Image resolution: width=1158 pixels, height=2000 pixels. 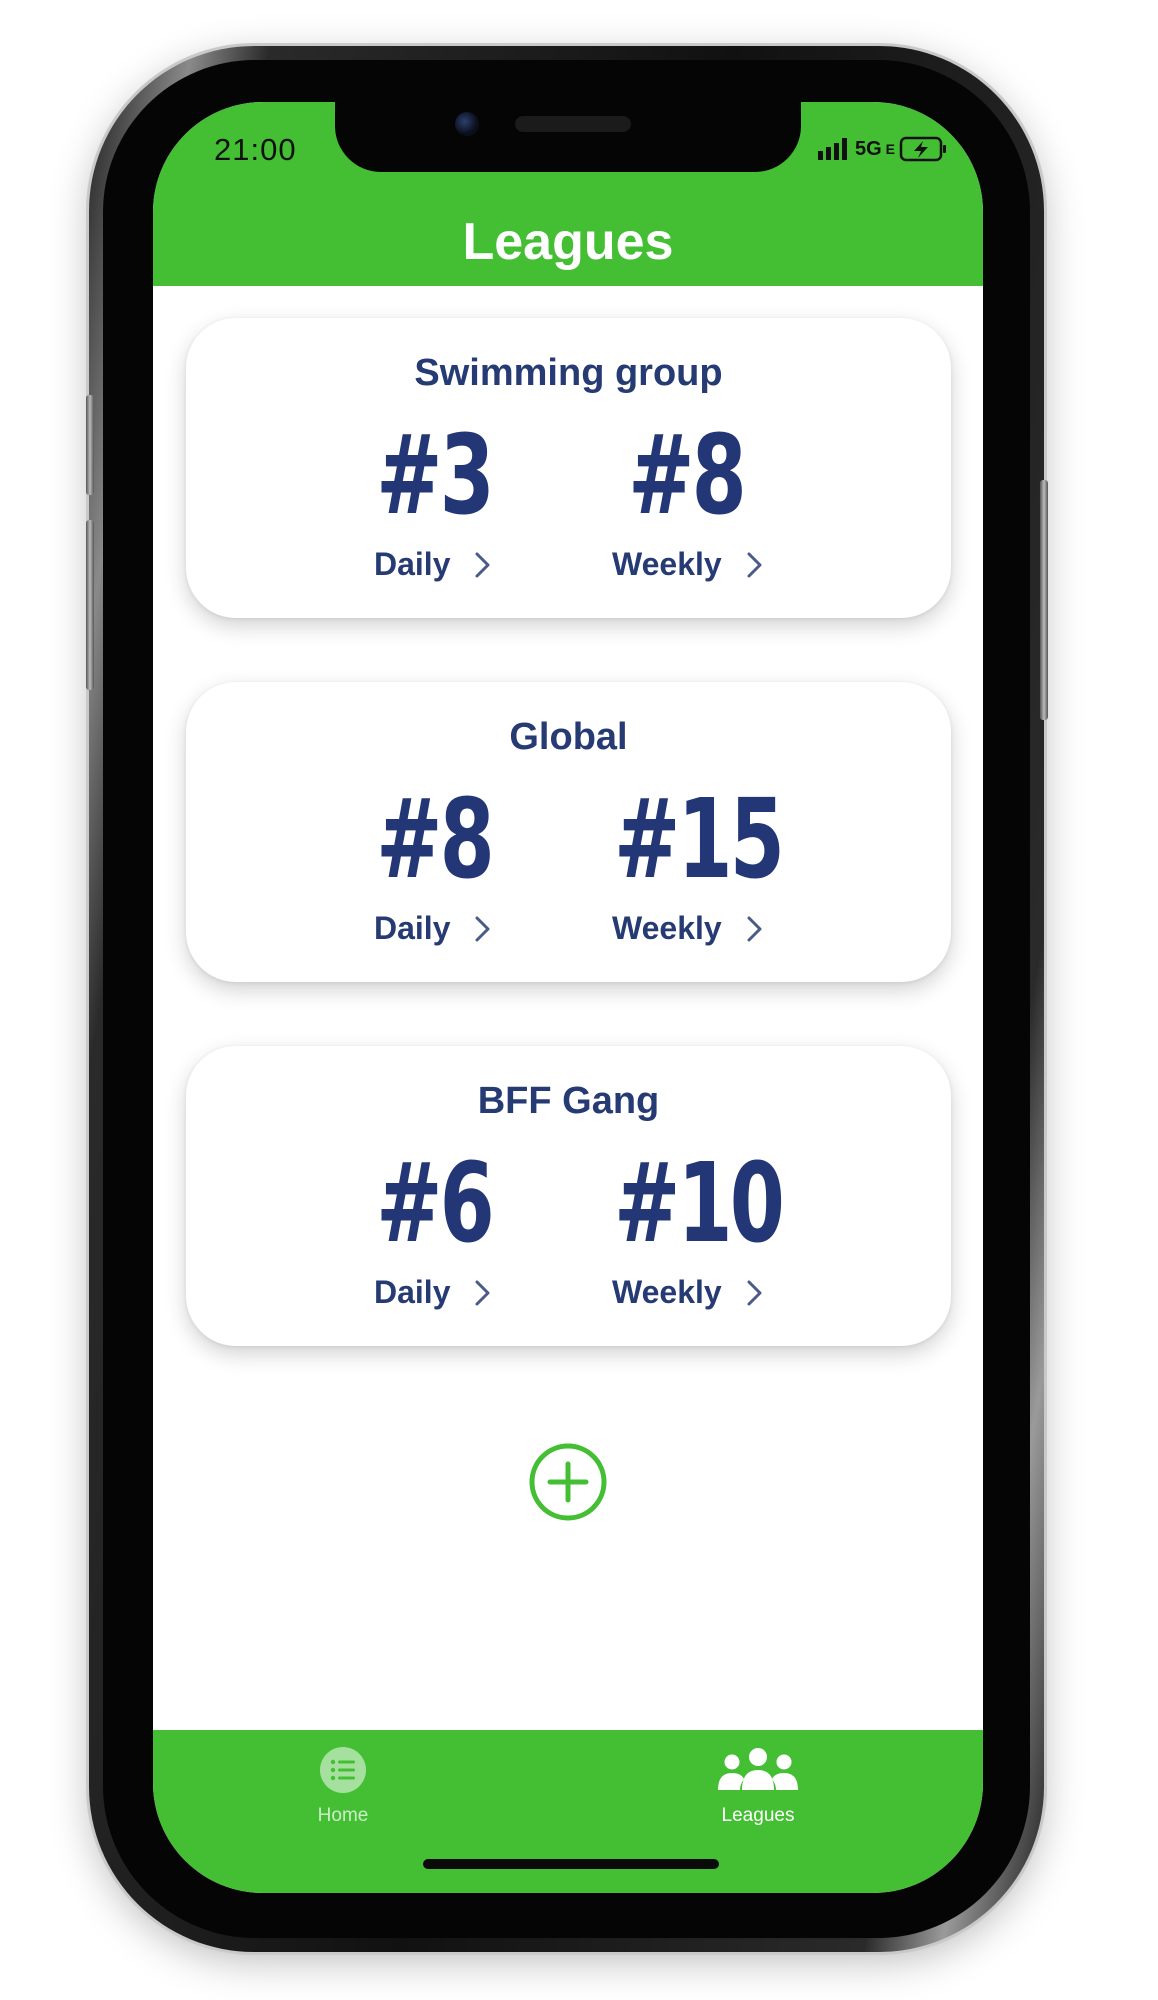 I want to click on league-card-global: Global #8 #15 Daily Weekly, so click(x=568, y=832).